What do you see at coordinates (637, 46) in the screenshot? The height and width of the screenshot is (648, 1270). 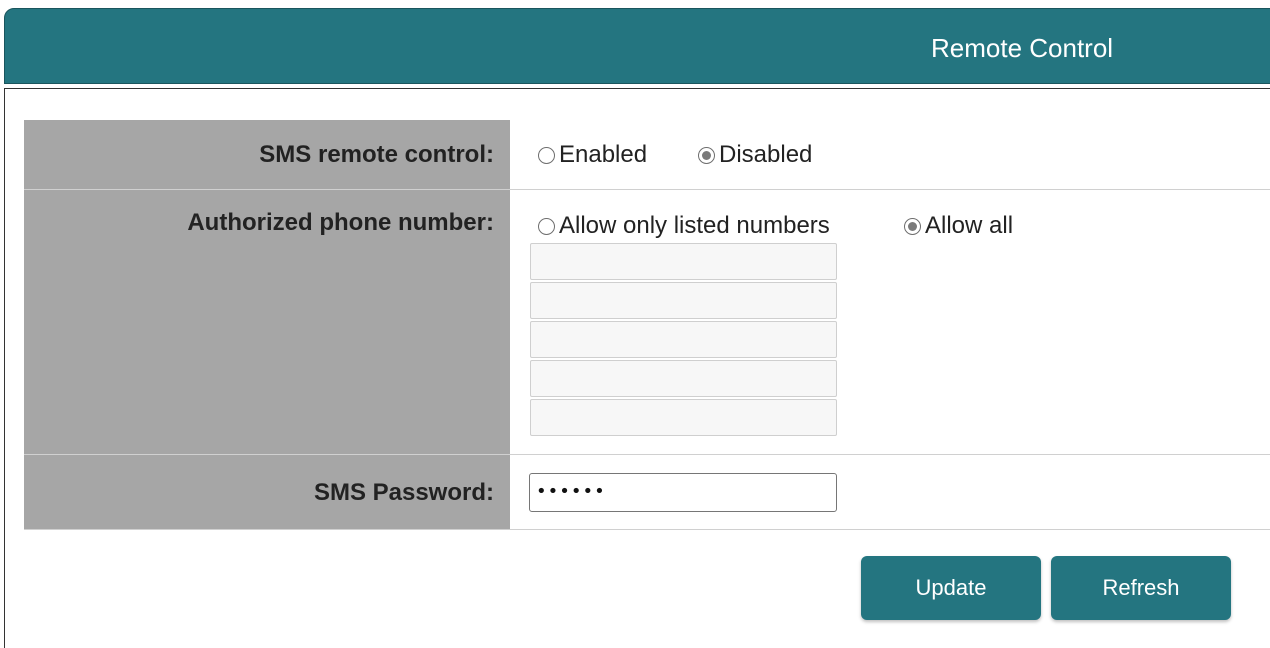 I see `page-header: Remote Control` at bounding box center [637, 46].